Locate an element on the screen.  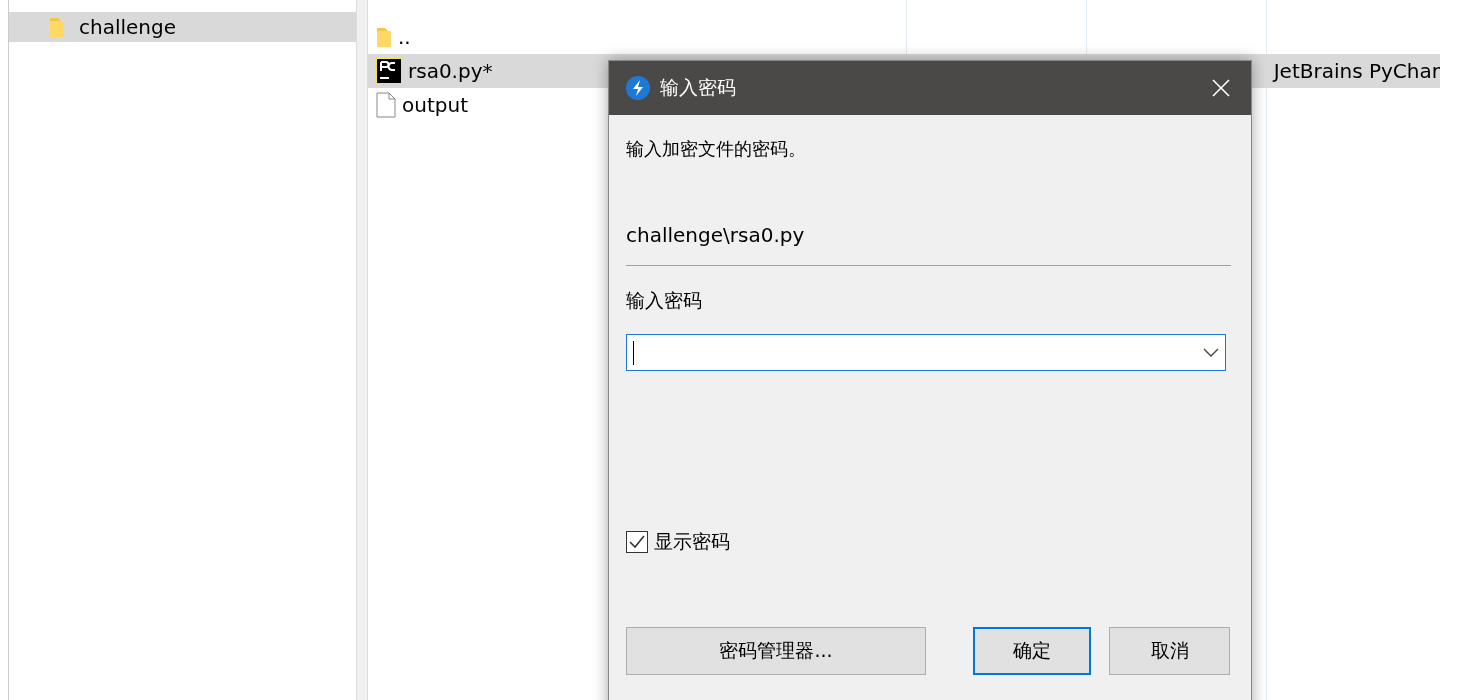
file-name: rsa0.py* is located at coordinates (450, 71).